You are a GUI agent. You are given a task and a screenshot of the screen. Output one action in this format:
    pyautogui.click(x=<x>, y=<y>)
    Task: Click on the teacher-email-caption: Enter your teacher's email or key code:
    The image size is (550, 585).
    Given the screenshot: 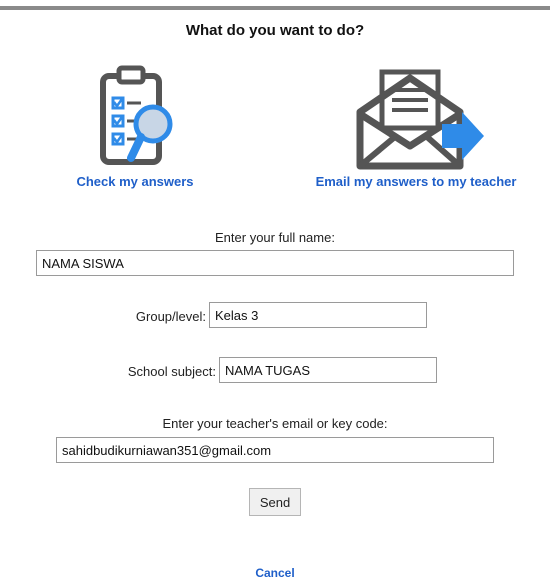 What is the action you would take?
    pyautogui.click(x=275, y=423)
    